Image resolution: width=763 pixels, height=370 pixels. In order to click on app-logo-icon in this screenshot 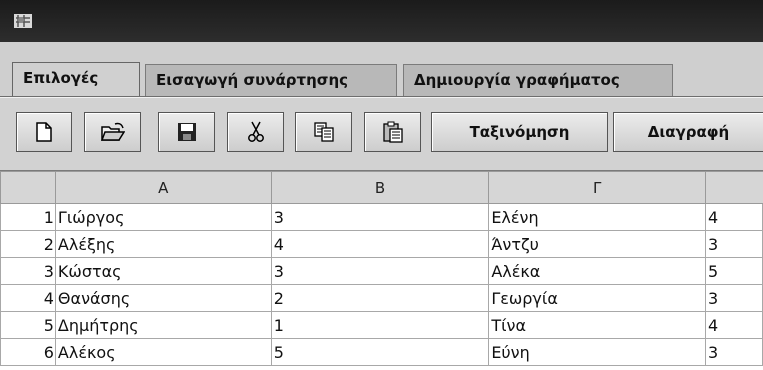, I will do `click(23, 21)`.